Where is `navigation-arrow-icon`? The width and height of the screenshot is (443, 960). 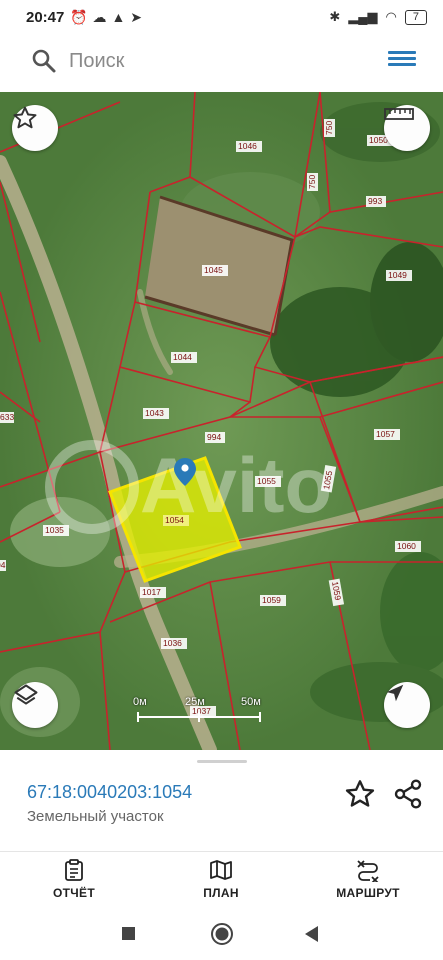
navigation-arrow-icon is located at coordinates (395, 693).